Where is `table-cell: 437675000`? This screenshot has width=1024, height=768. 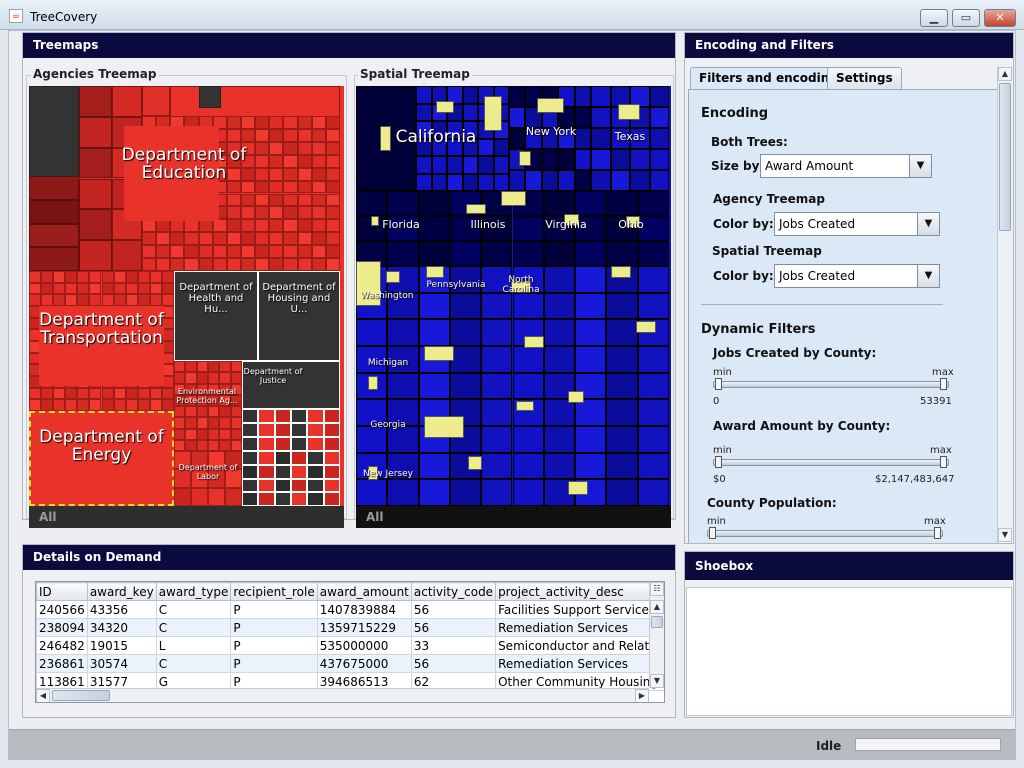
table-cell: 437675000 is located at coordinates (364, 663).